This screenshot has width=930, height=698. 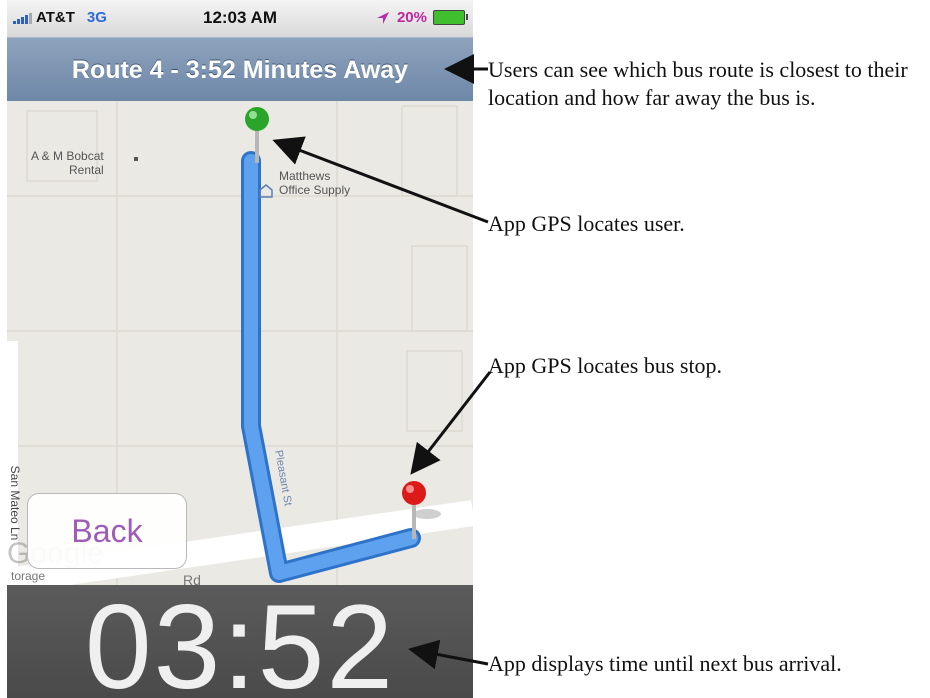 I want to click on arrow-time-display, so click(x=448, y=654).